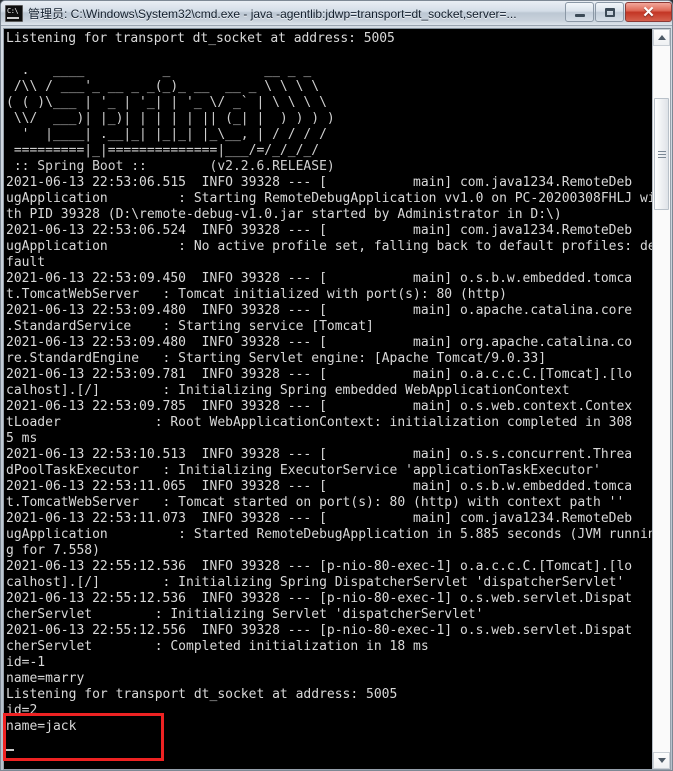  I want to click on console-highlighted-output: id=2 name=jack, so click(41, 718).